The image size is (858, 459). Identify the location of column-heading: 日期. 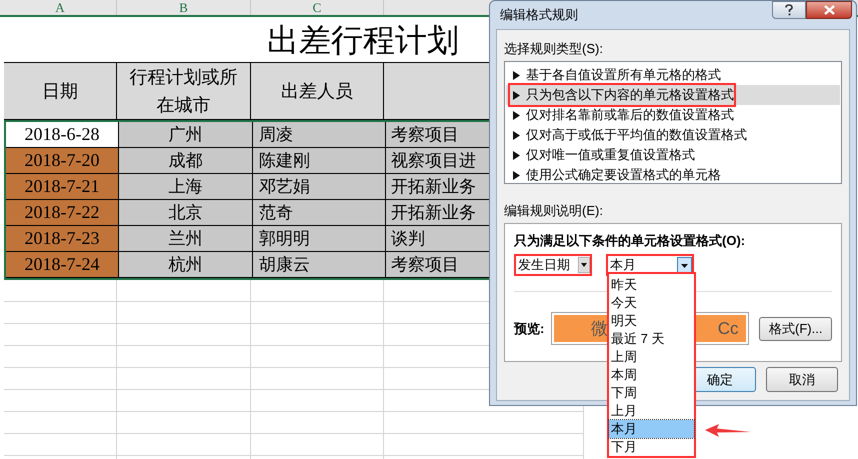
(60, 91).